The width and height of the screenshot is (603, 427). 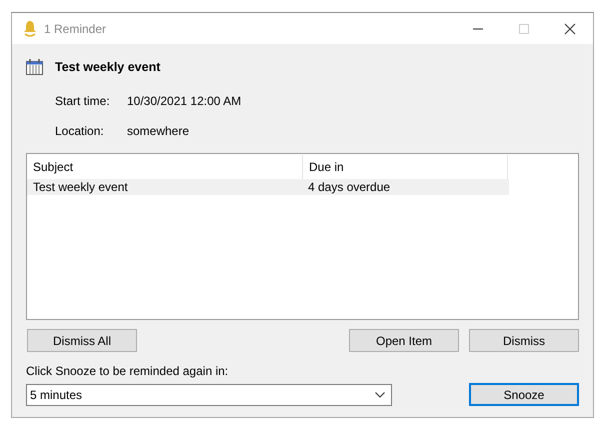 I want to click on field-label: Location:, so click(x=80, y=131).